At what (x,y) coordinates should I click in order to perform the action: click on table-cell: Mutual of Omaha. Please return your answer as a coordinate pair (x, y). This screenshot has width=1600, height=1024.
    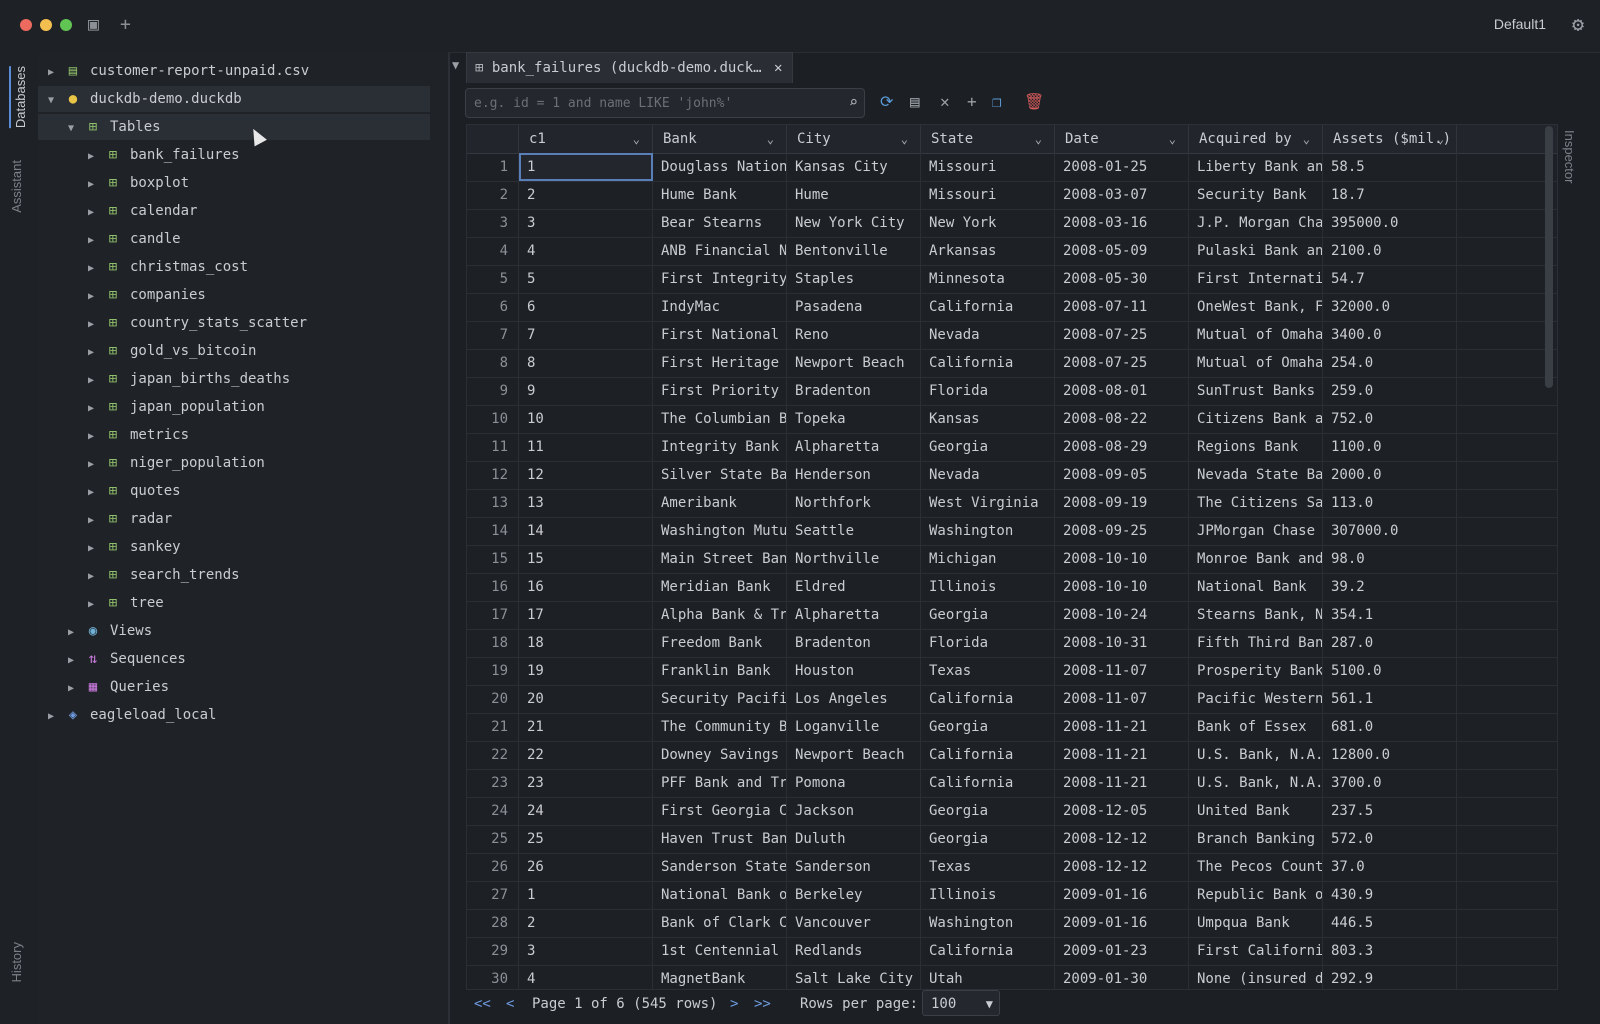
    Looking at the image, I should click on (1256, 363).